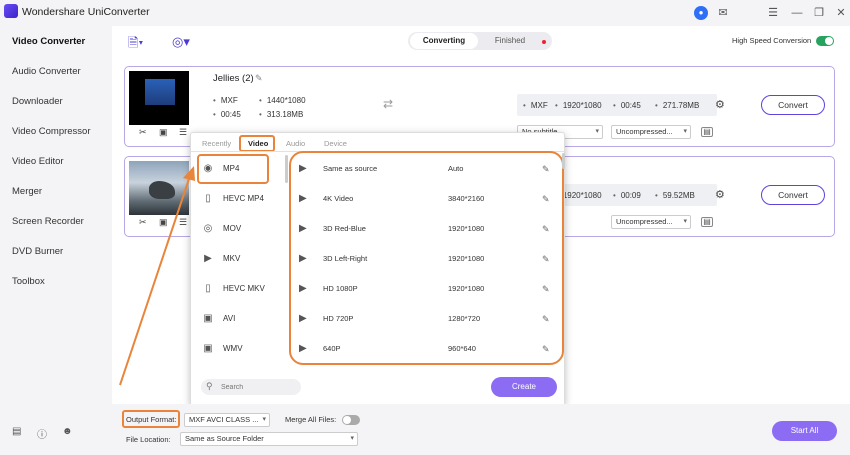  What do you see at coordinates (56, 102) in the screenshot?
I see `sidebar-item-downloader: Downloader` at bounding box center [56, 102].